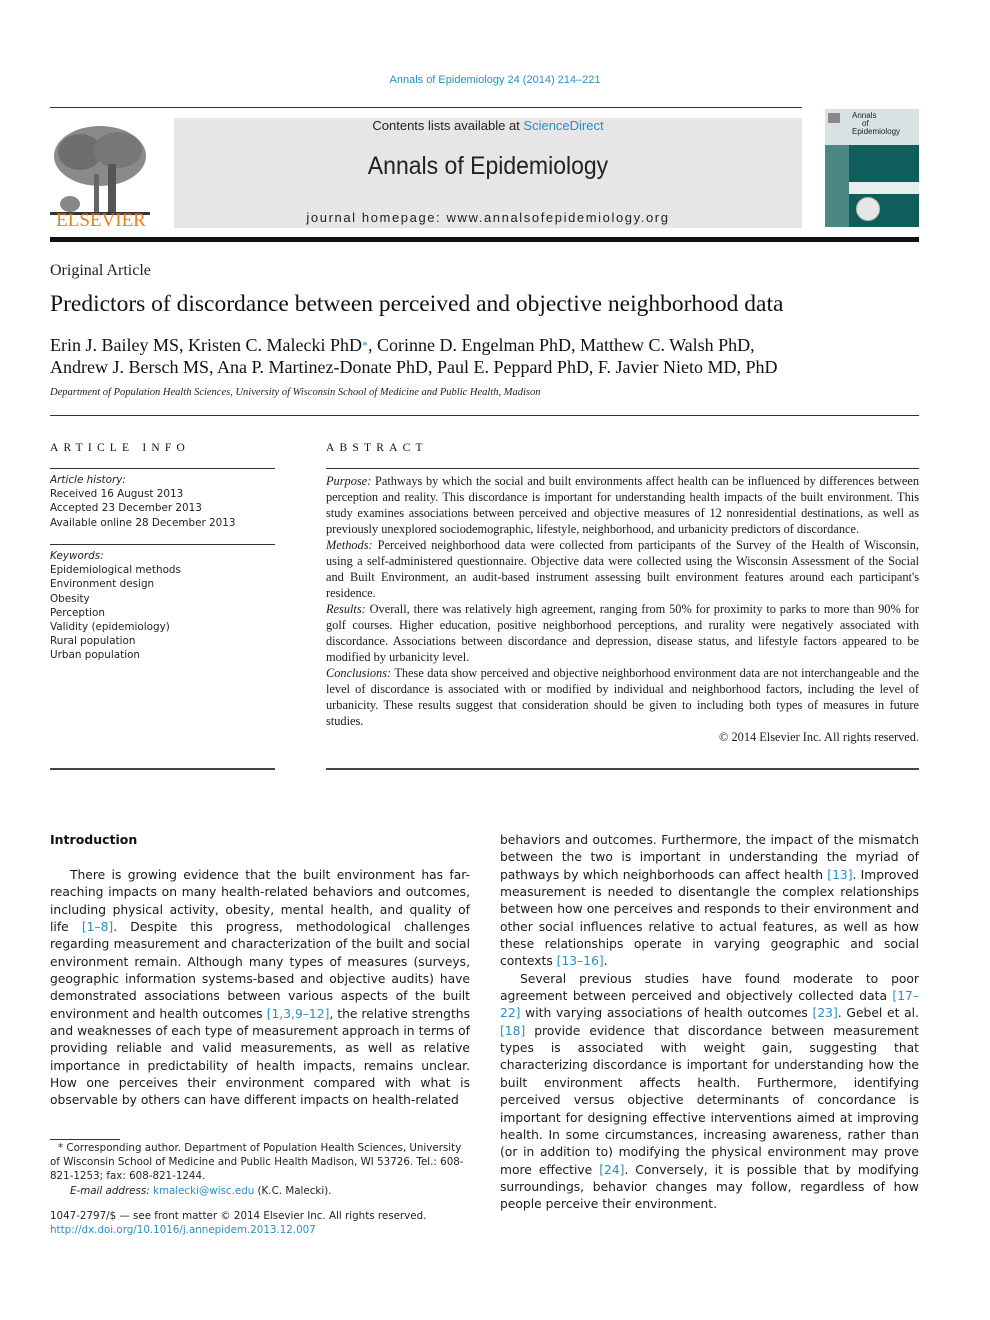 This screenshot has height=1320, width=990. Describe the element at coordinates (77, 556) in the screenshot. I see `keywords-label: Keywords:` at that location.